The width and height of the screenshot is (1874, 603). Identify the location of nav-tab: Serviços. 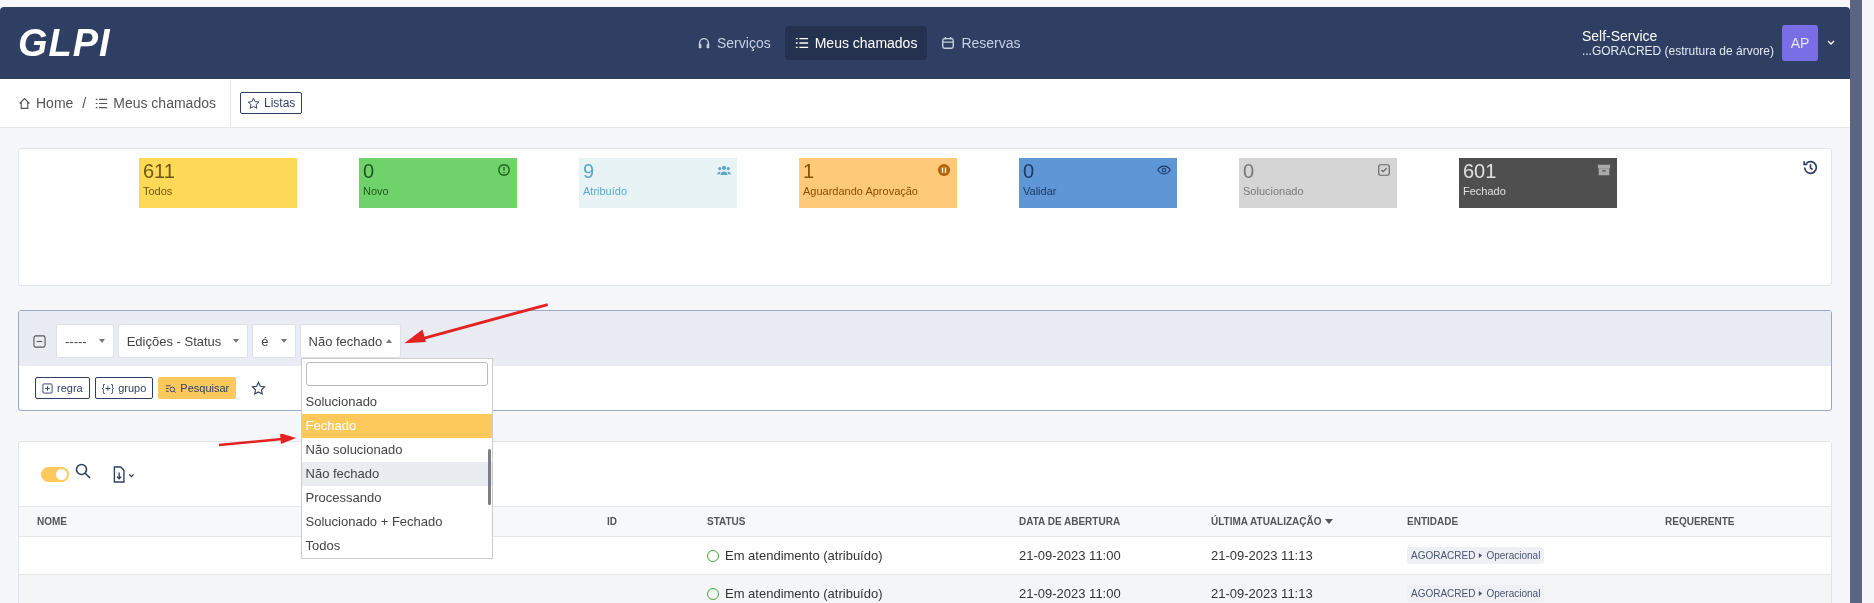
(734, 43).